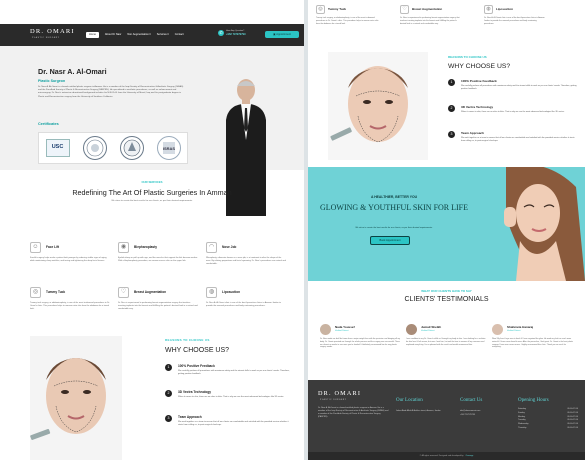 This screenshot has width=585, height=460. Describe the element at coordinates (152, 182) in the screenshot. I see `services-kicker: OUR SERVICES` at that location.